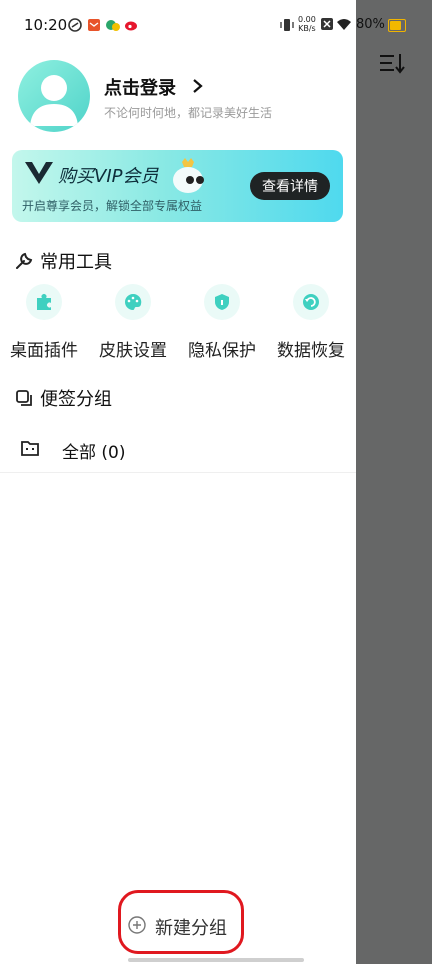  I want to click on shield-icon, so click(222, 302).